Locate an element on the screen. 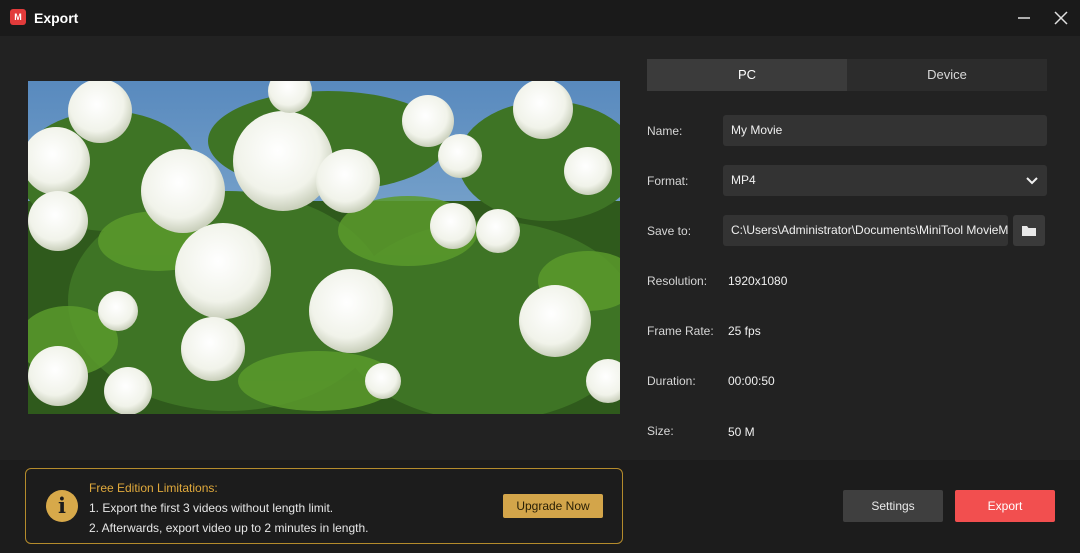 This screenshot has height=553, width=1080. name-input: My Movie is located at coordinates (885, 130).